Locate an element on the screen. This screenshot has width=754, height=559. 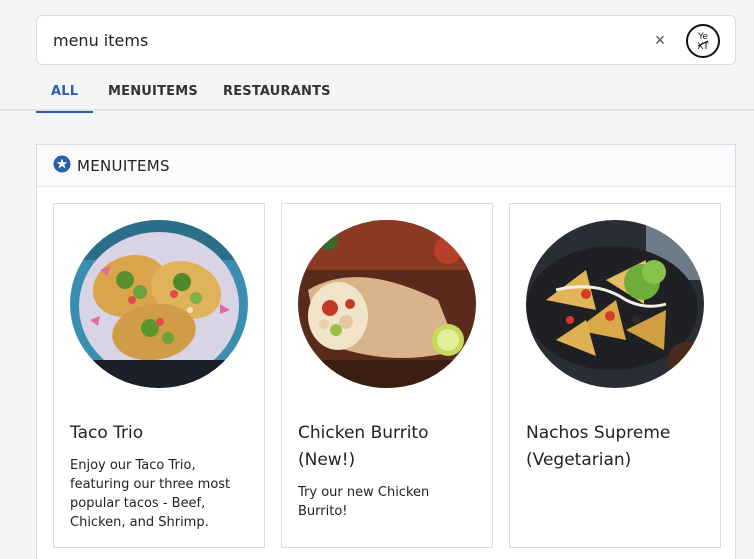
search-bar: × Ye XT is located at coordinates (386, 40).